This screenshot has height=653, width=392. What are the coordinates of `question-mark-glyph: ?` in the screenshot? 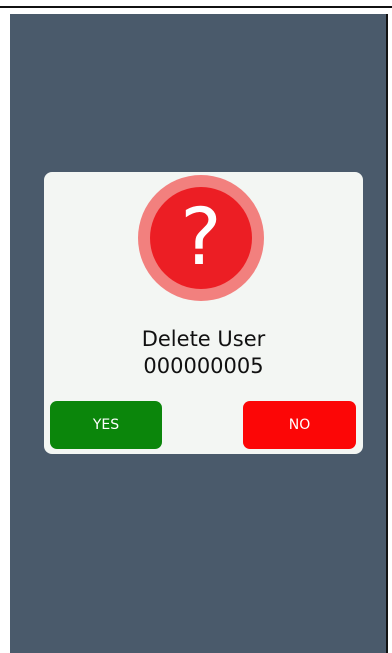 It's located at (201, 238).